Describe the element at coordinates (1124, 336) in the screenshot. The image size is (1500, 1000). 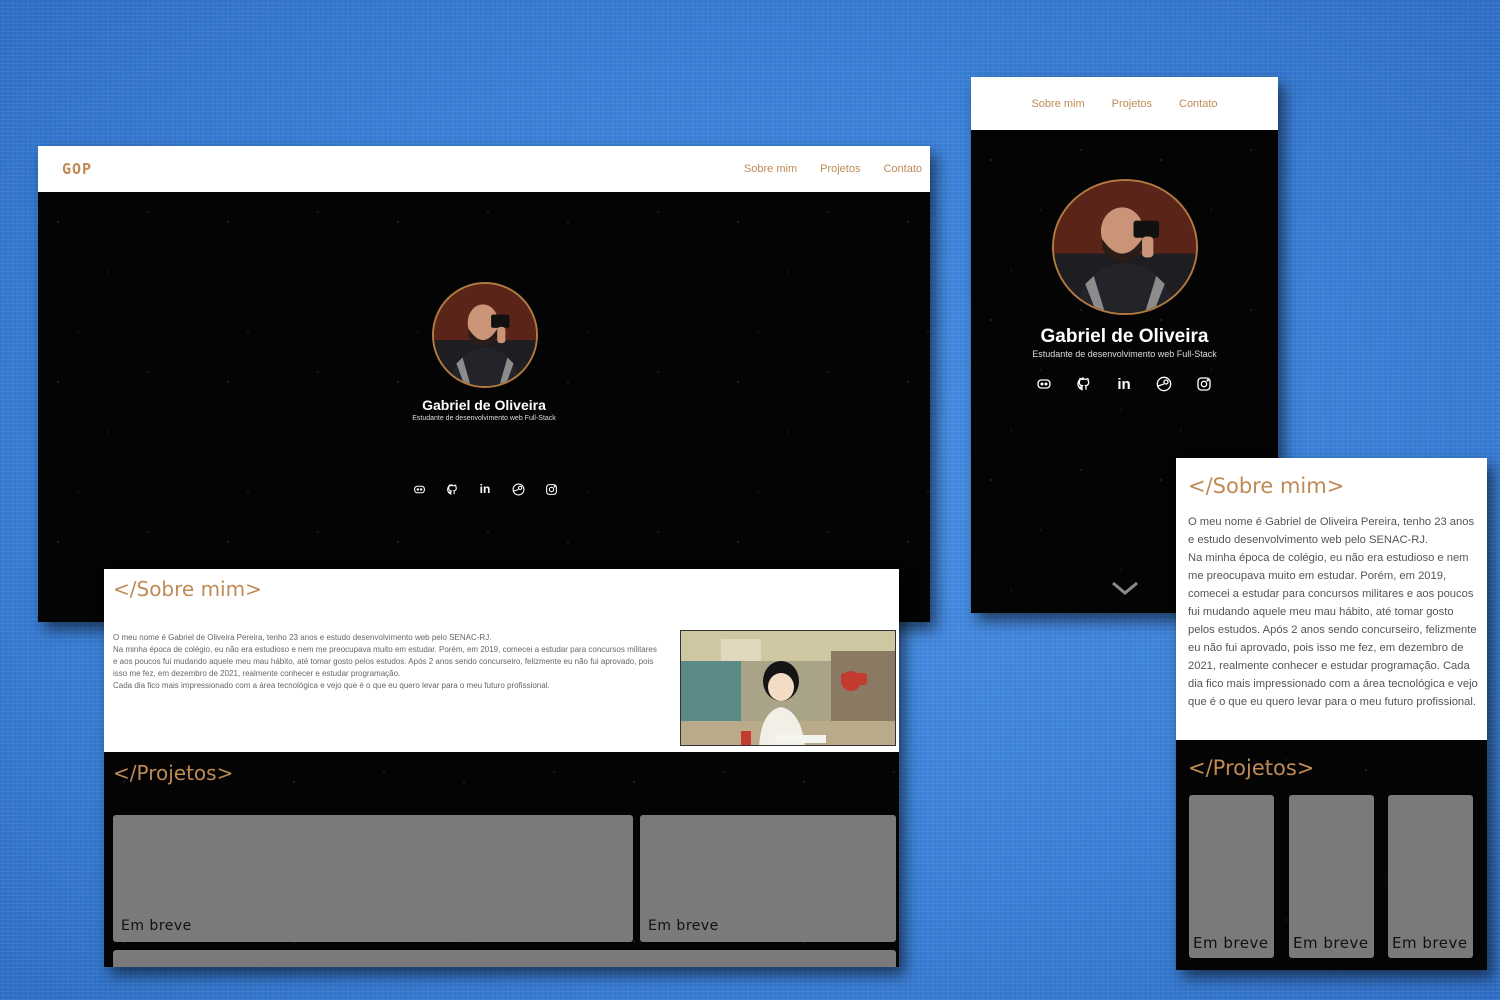
I see `mobile-profile-name: Gabriel de Oliveira` at that location.